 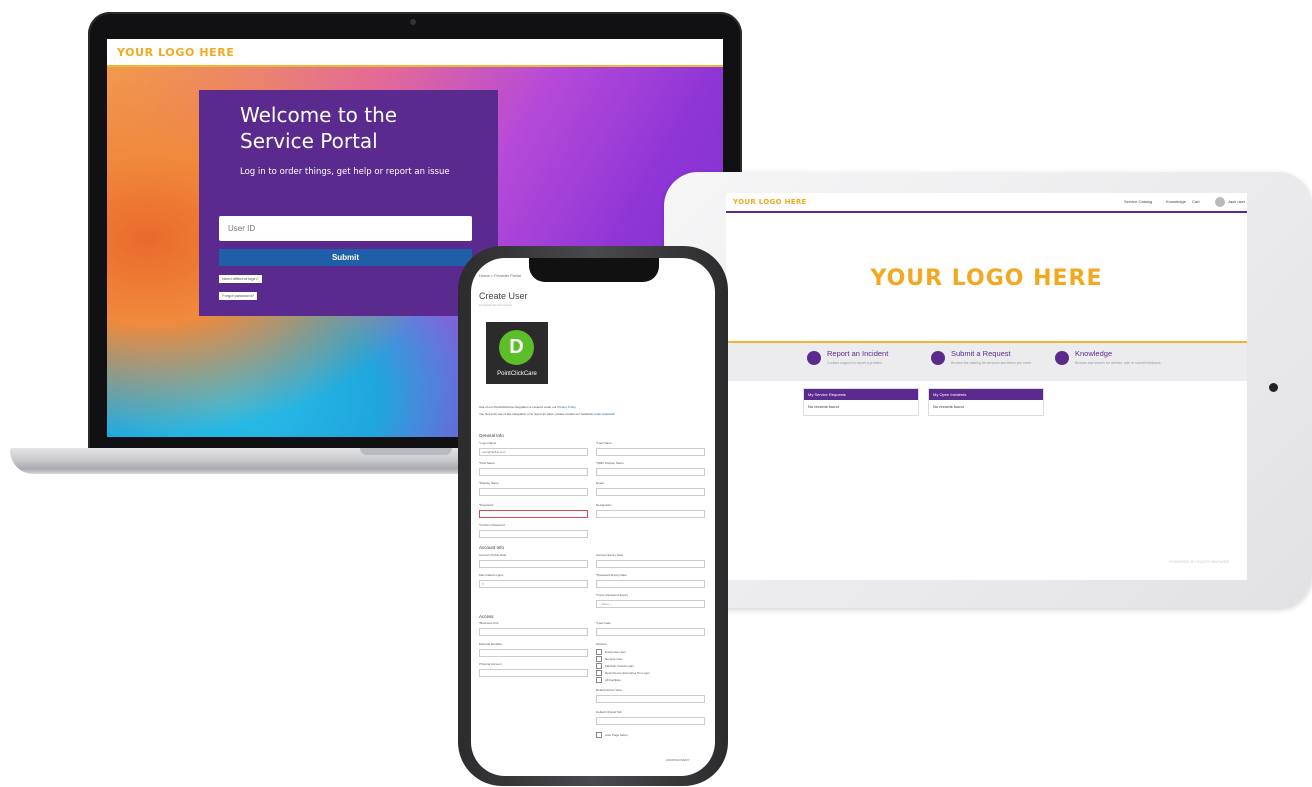 What do you see at coordinates (609, 712) in the screenshot?
I see `label-default-clinical-tab: Default Clinical Tab` at bounding box center [609, 712].